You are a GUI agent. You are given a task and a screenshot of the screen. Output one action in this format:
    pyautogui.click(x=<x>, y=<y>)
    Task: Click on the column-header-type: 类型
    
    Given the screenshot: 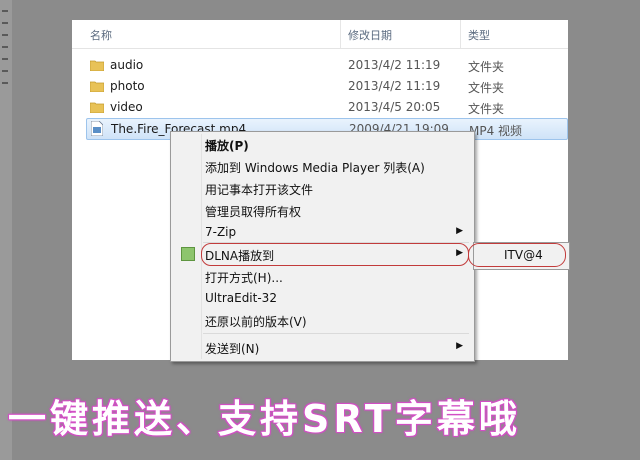 What is the action you would take?
    pyautogui.click(x=479, y=35)
    